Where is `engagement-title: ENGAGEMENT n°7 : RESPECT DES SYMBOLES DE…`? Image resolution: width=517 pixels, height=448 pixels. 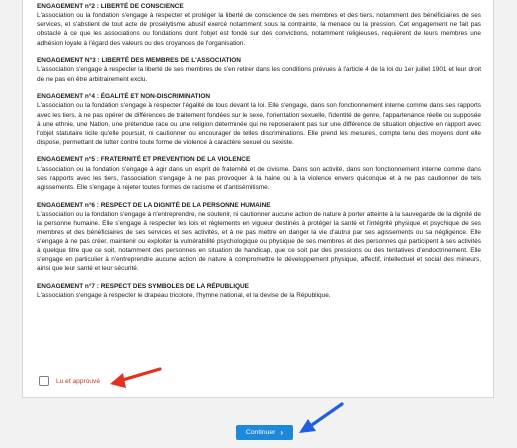 engagement-title: ENGAGEMENT n°7 : RESPECT DES SYMBOLES DE… is located at coordinates (143, 286).